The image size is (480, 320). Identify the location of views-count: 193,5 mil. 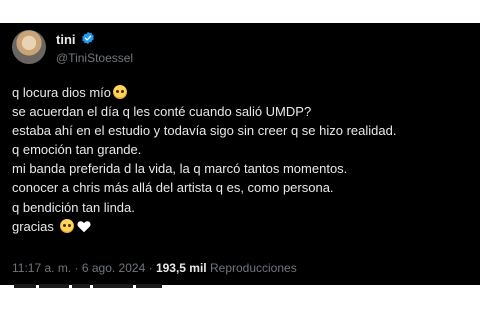
(181, 268).